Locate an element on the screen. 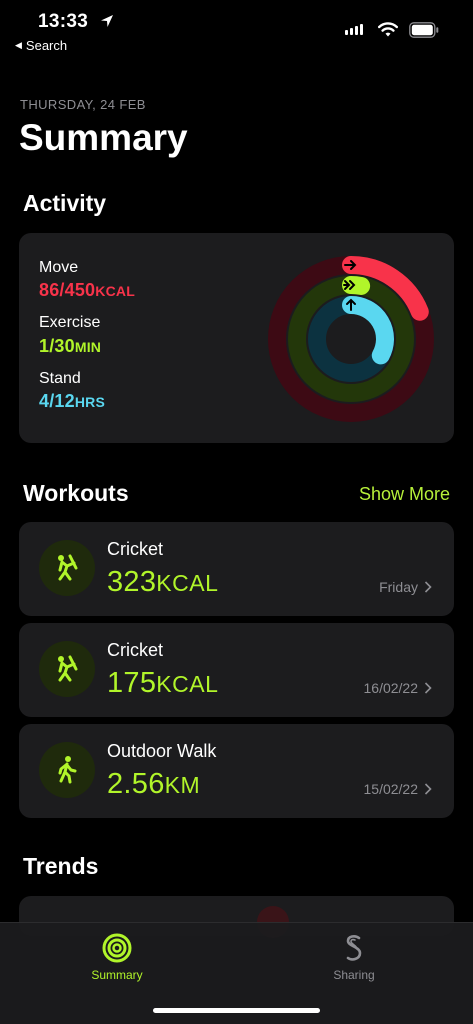 The height and width of the screenshot is (1024, 473). workout-value-number: 323 is located at coordinates (132, 582).